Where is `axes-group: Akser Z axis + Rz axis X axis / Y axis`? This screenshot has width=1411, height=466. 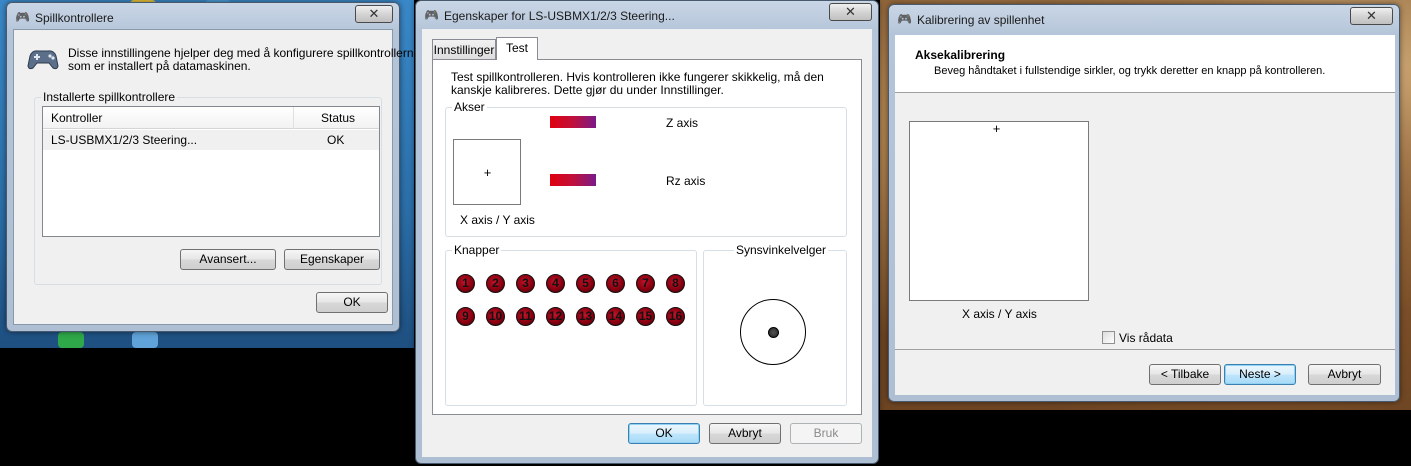
axes-group: Akser Z axis + Rz axis X axis / Y axis is located at coordinates (646, 168).